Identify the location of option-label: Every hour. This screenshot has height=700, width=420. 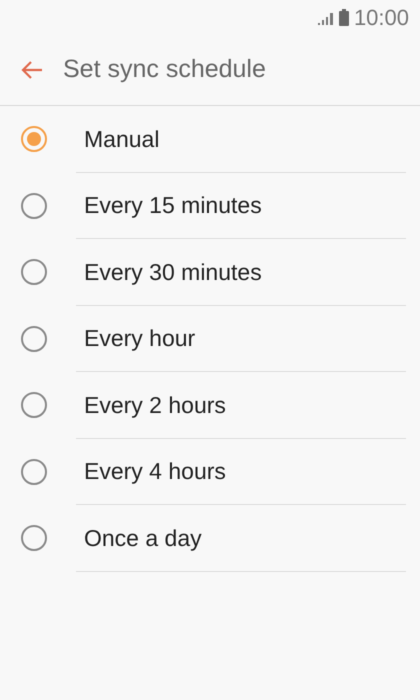
(140, 338).